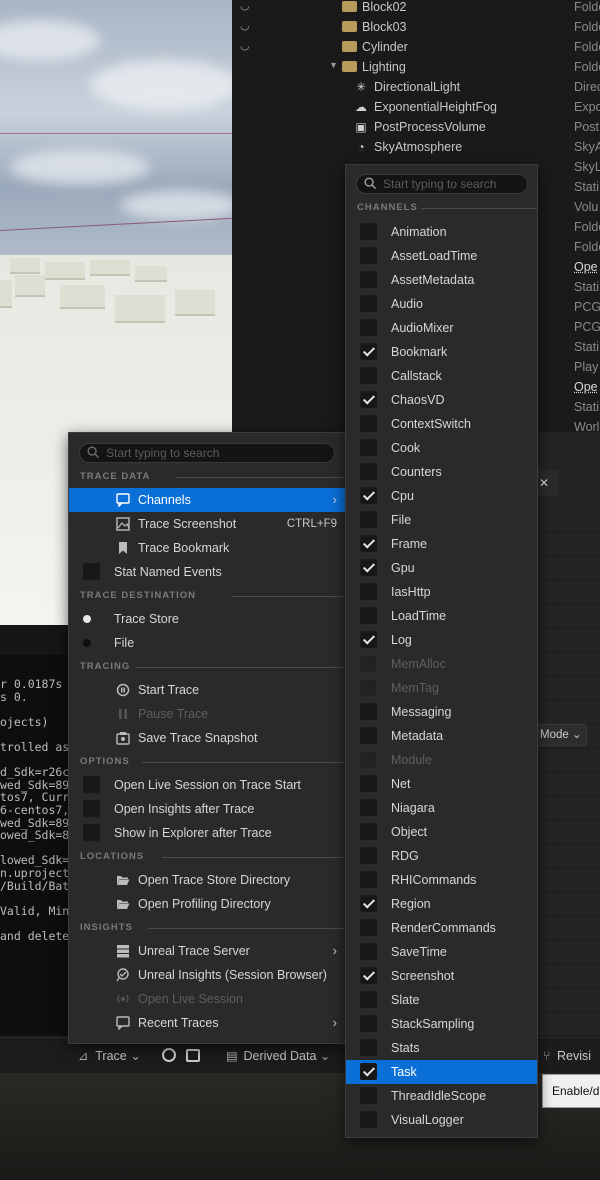  Describe the element at coordinates (416, 27) in the screenshot. I see `outliner-row: ◡ Block03 Folde` at that location.